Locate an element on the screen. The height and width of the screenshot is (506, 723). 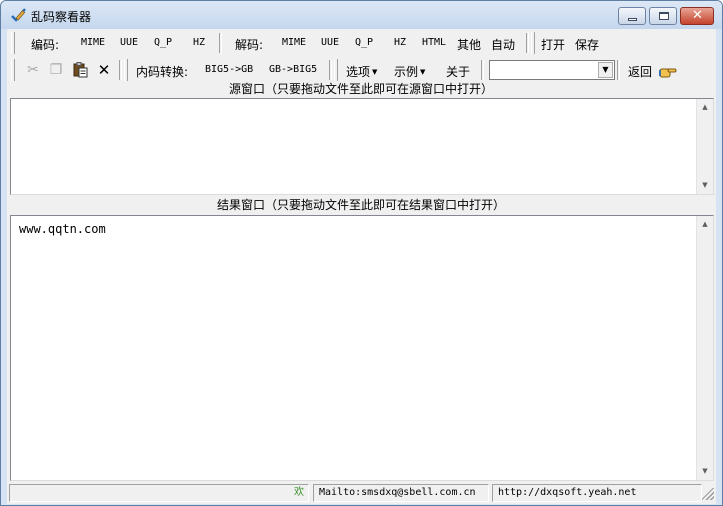
maximize-icon is located at coordinates (664, 16).